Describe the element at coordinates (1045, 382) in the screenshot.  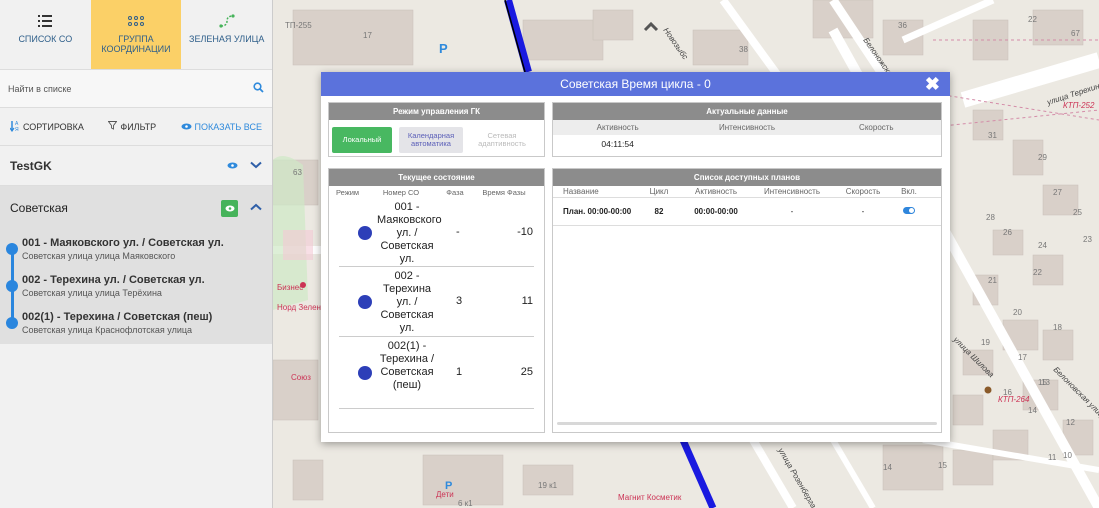
I see `map-label: 13` at that location.